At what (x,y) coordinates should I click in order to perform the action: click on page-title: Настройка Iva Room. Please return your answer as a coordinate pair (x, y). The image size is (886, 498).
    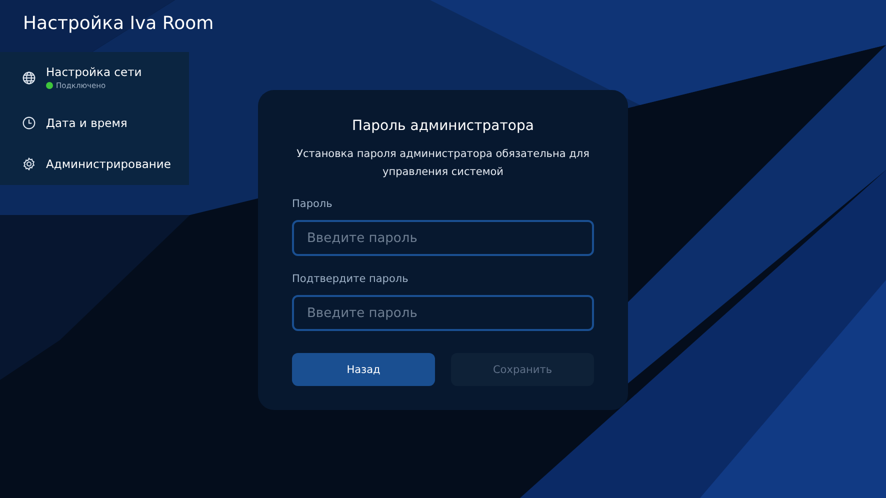
    Looking at the image, I should click on (119, 24).